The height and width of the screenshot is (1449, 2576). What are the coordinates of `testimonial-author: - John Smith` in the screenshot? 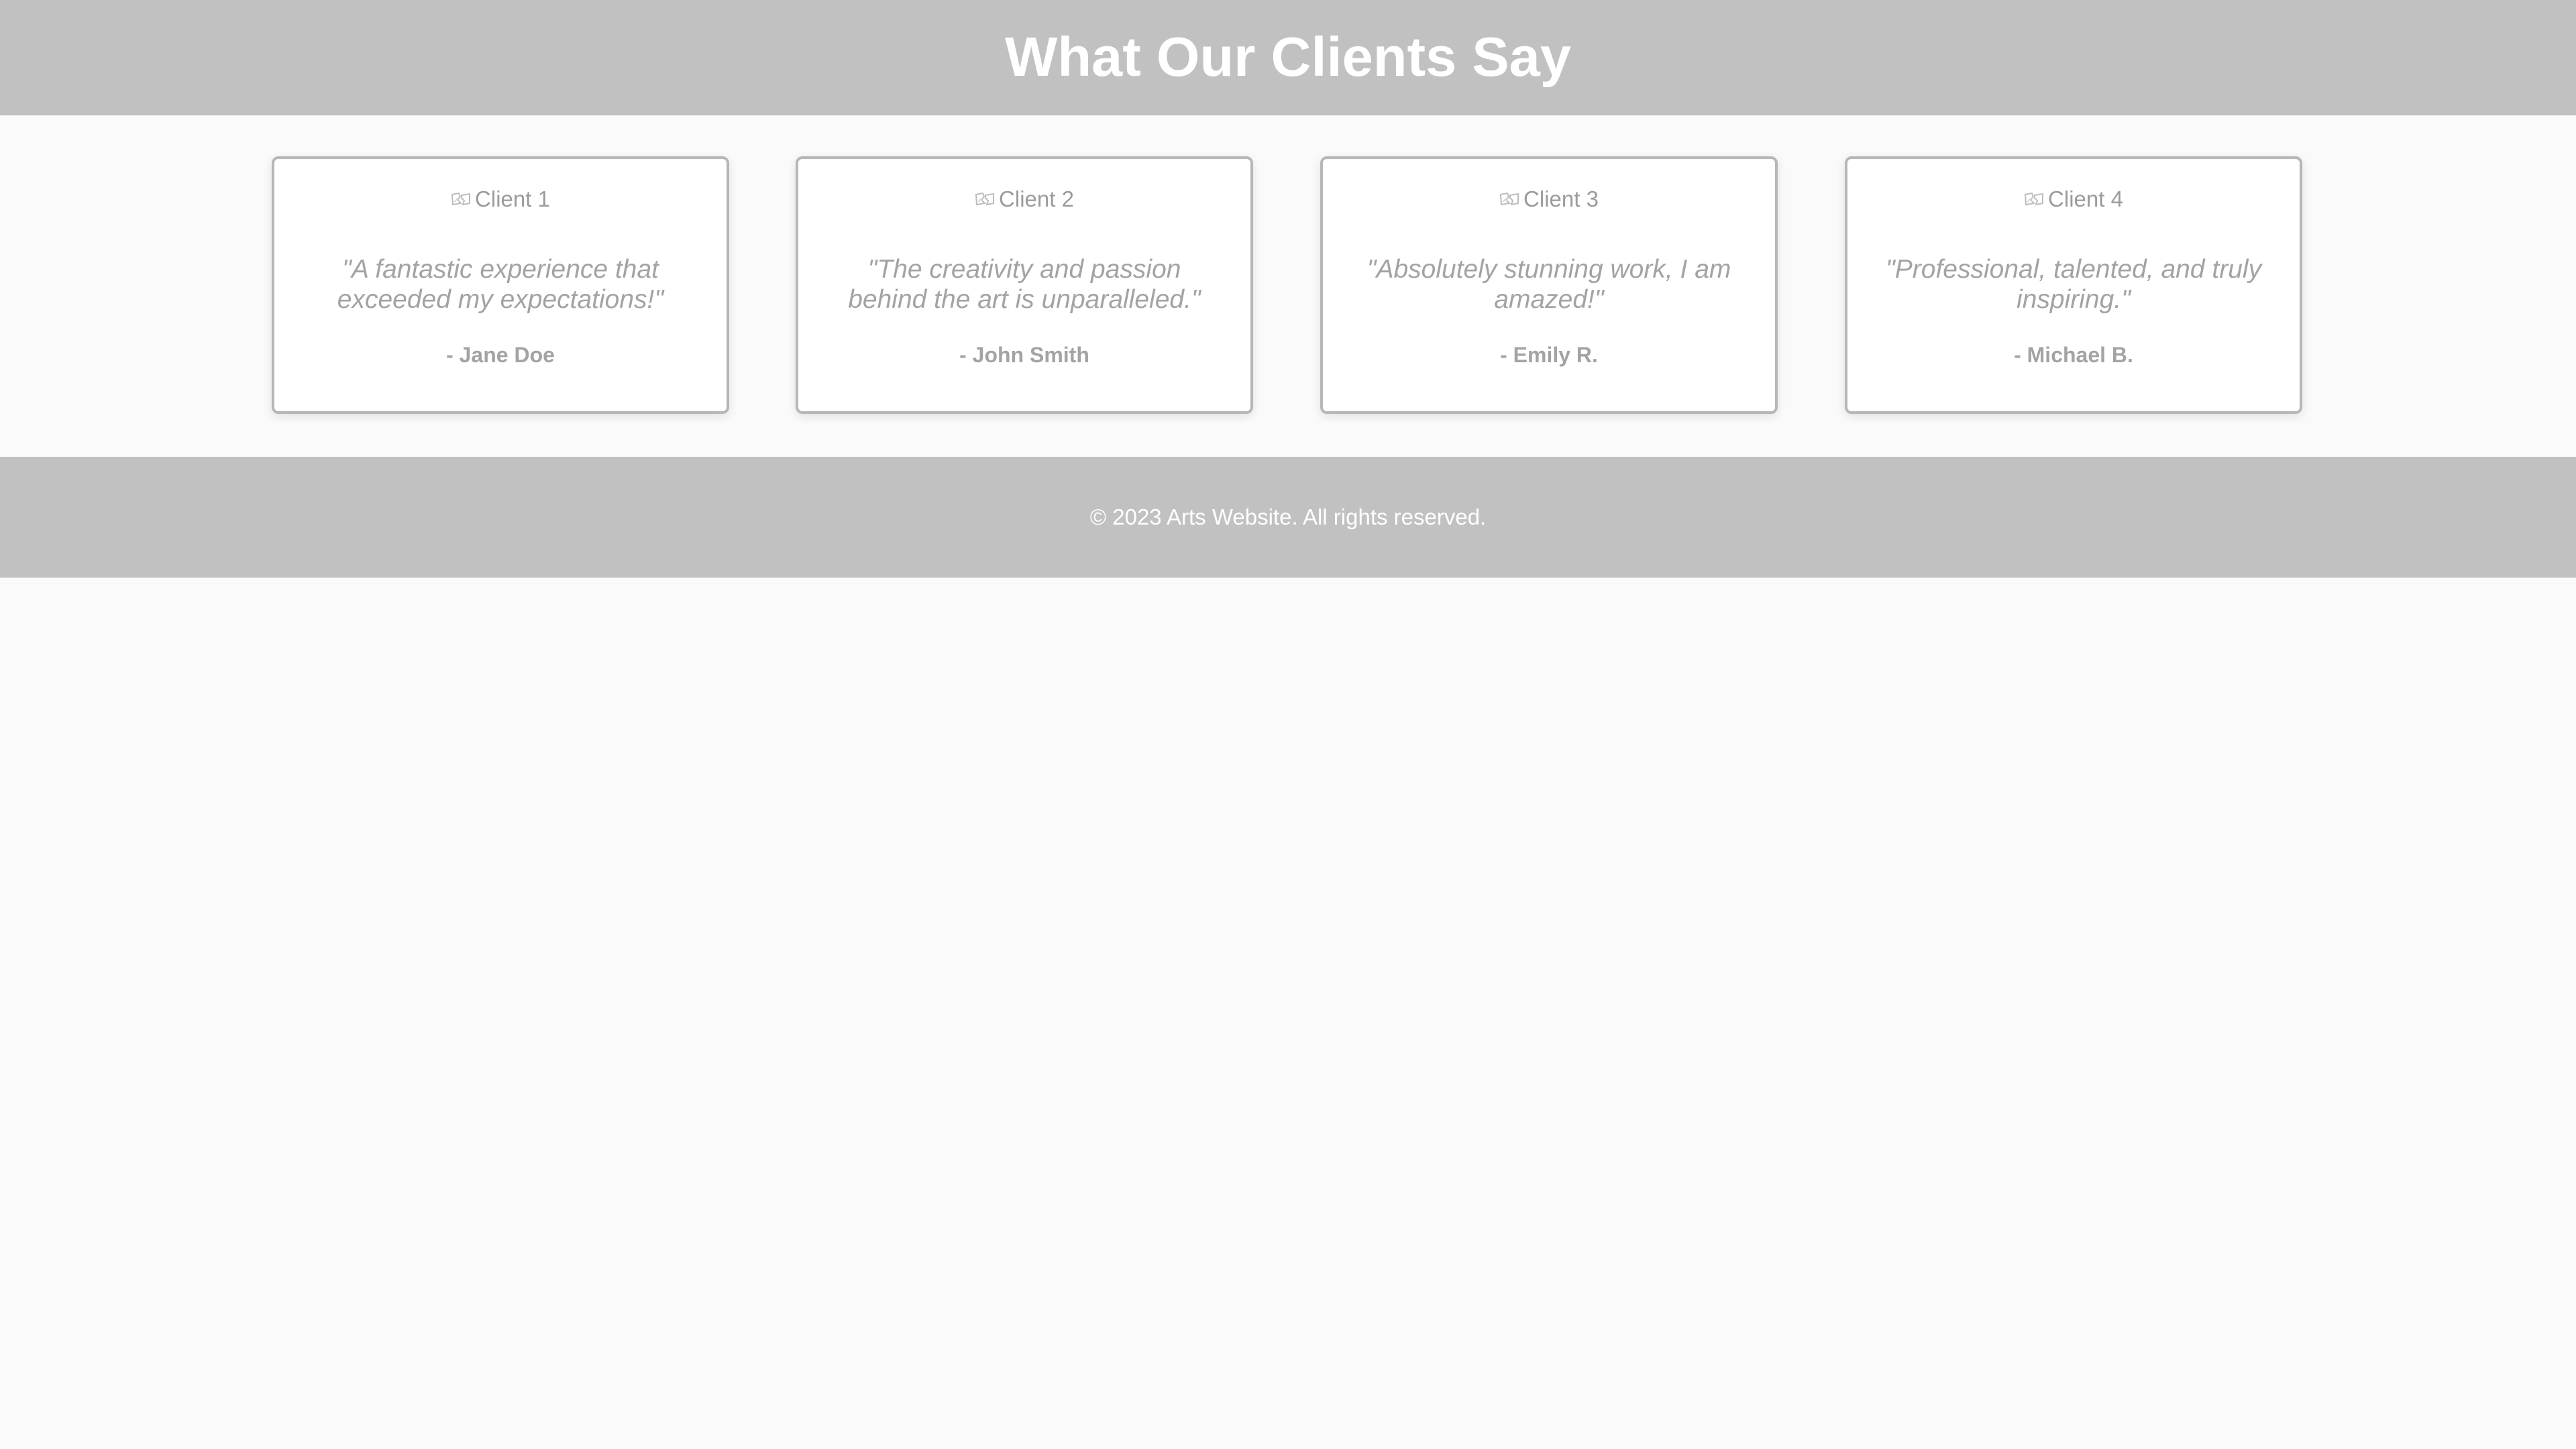 It's located at (1024, 355).